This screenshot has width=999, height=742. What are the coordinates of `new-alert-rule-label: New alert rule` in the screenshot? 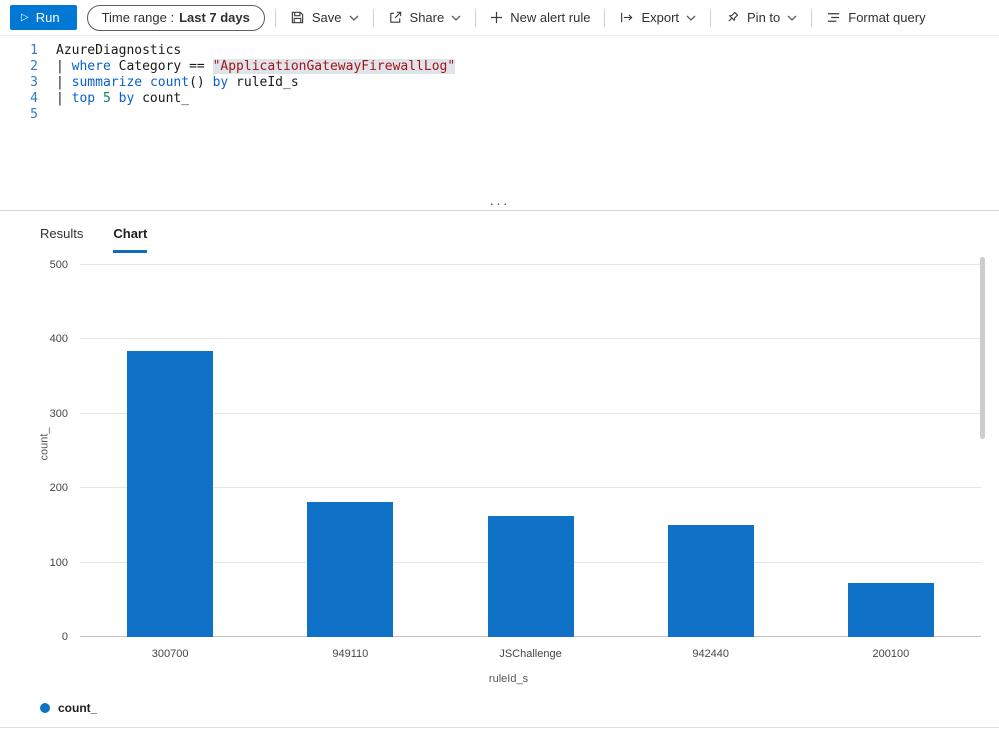 It's located at (550, 17).